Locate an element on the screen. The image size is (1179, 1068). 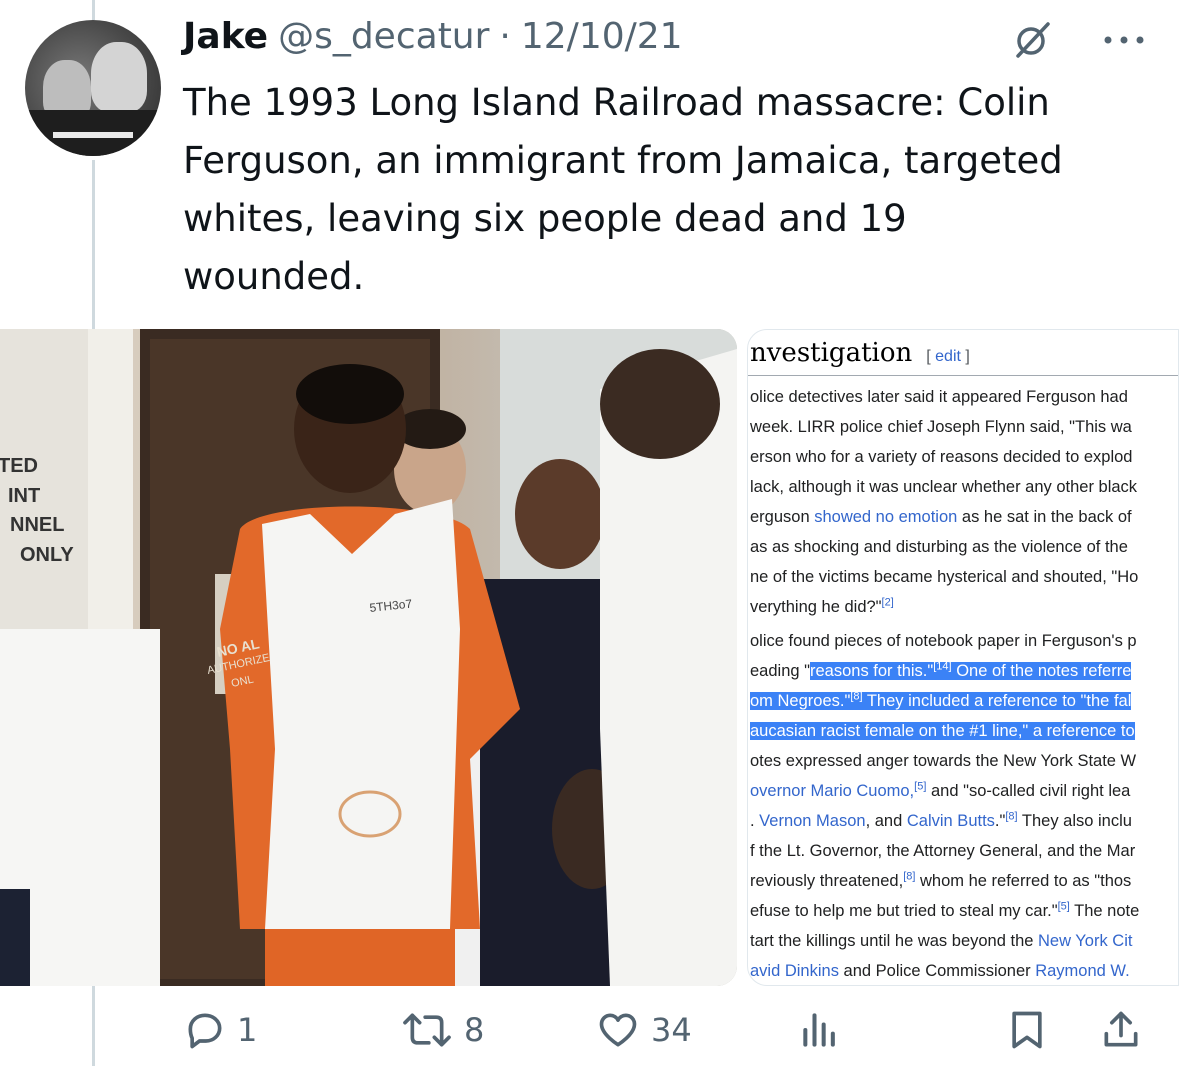
tweet-date: 12/10/21 is located at coordinates (602, 36).